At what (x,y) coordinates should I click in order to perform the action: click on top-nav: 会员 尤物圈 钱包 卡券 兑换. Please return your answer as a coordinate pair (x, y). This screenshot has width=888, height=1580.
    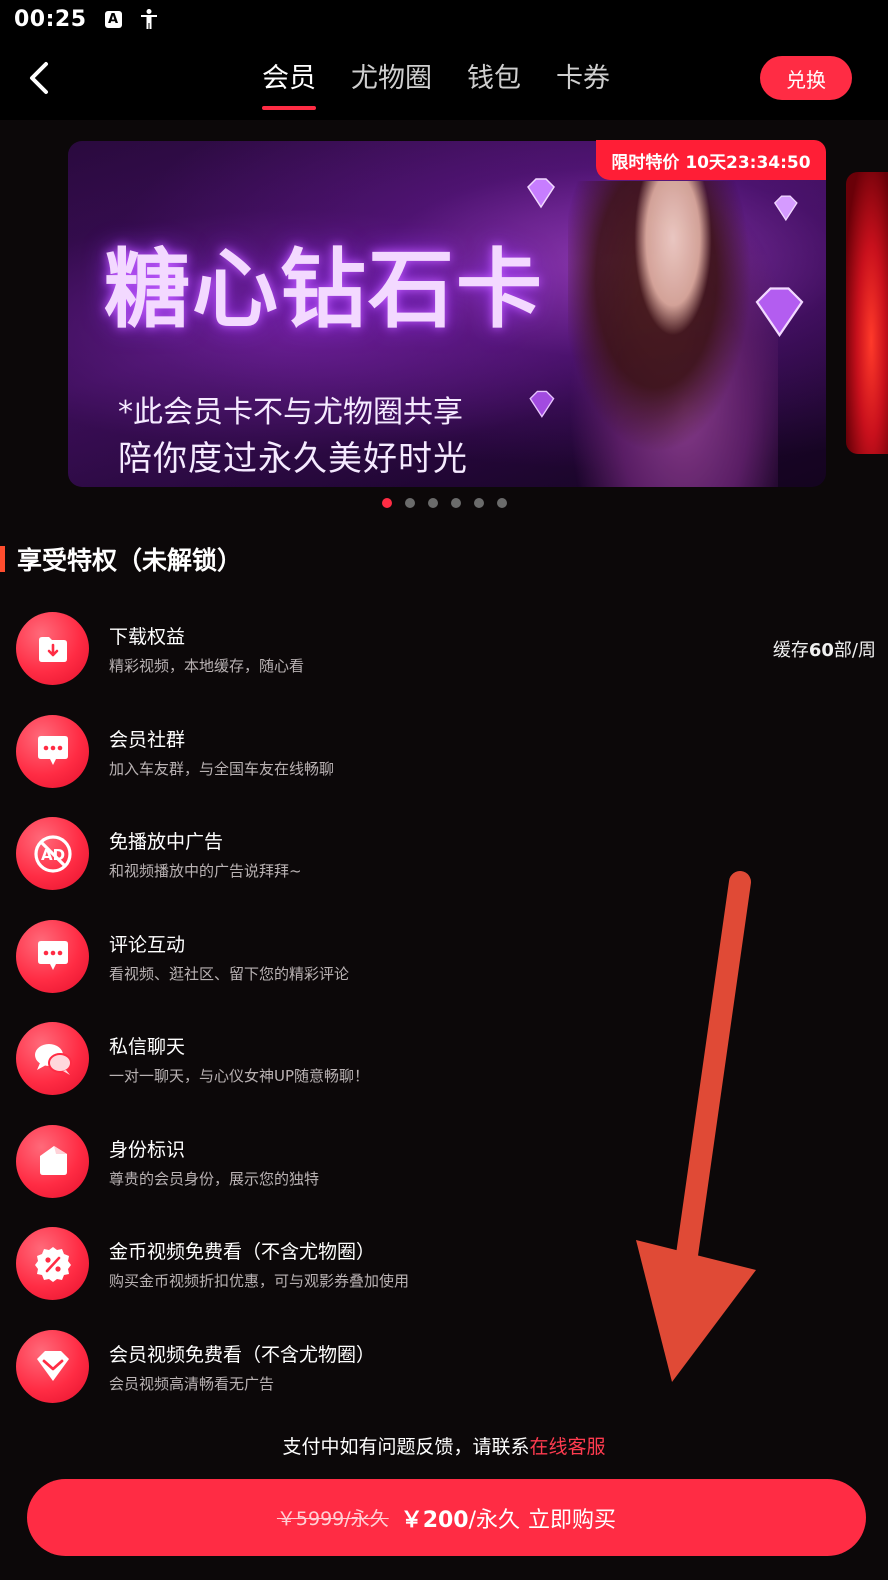
    Looking at the image, I should click on (444, 79).